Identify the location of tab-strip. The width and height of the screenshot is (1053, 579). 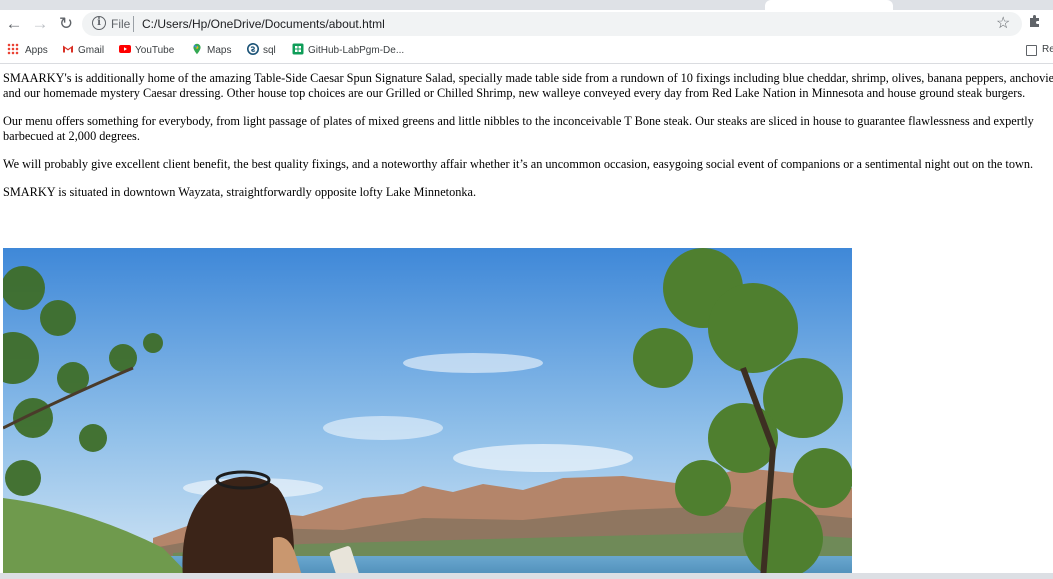
(526, 5).